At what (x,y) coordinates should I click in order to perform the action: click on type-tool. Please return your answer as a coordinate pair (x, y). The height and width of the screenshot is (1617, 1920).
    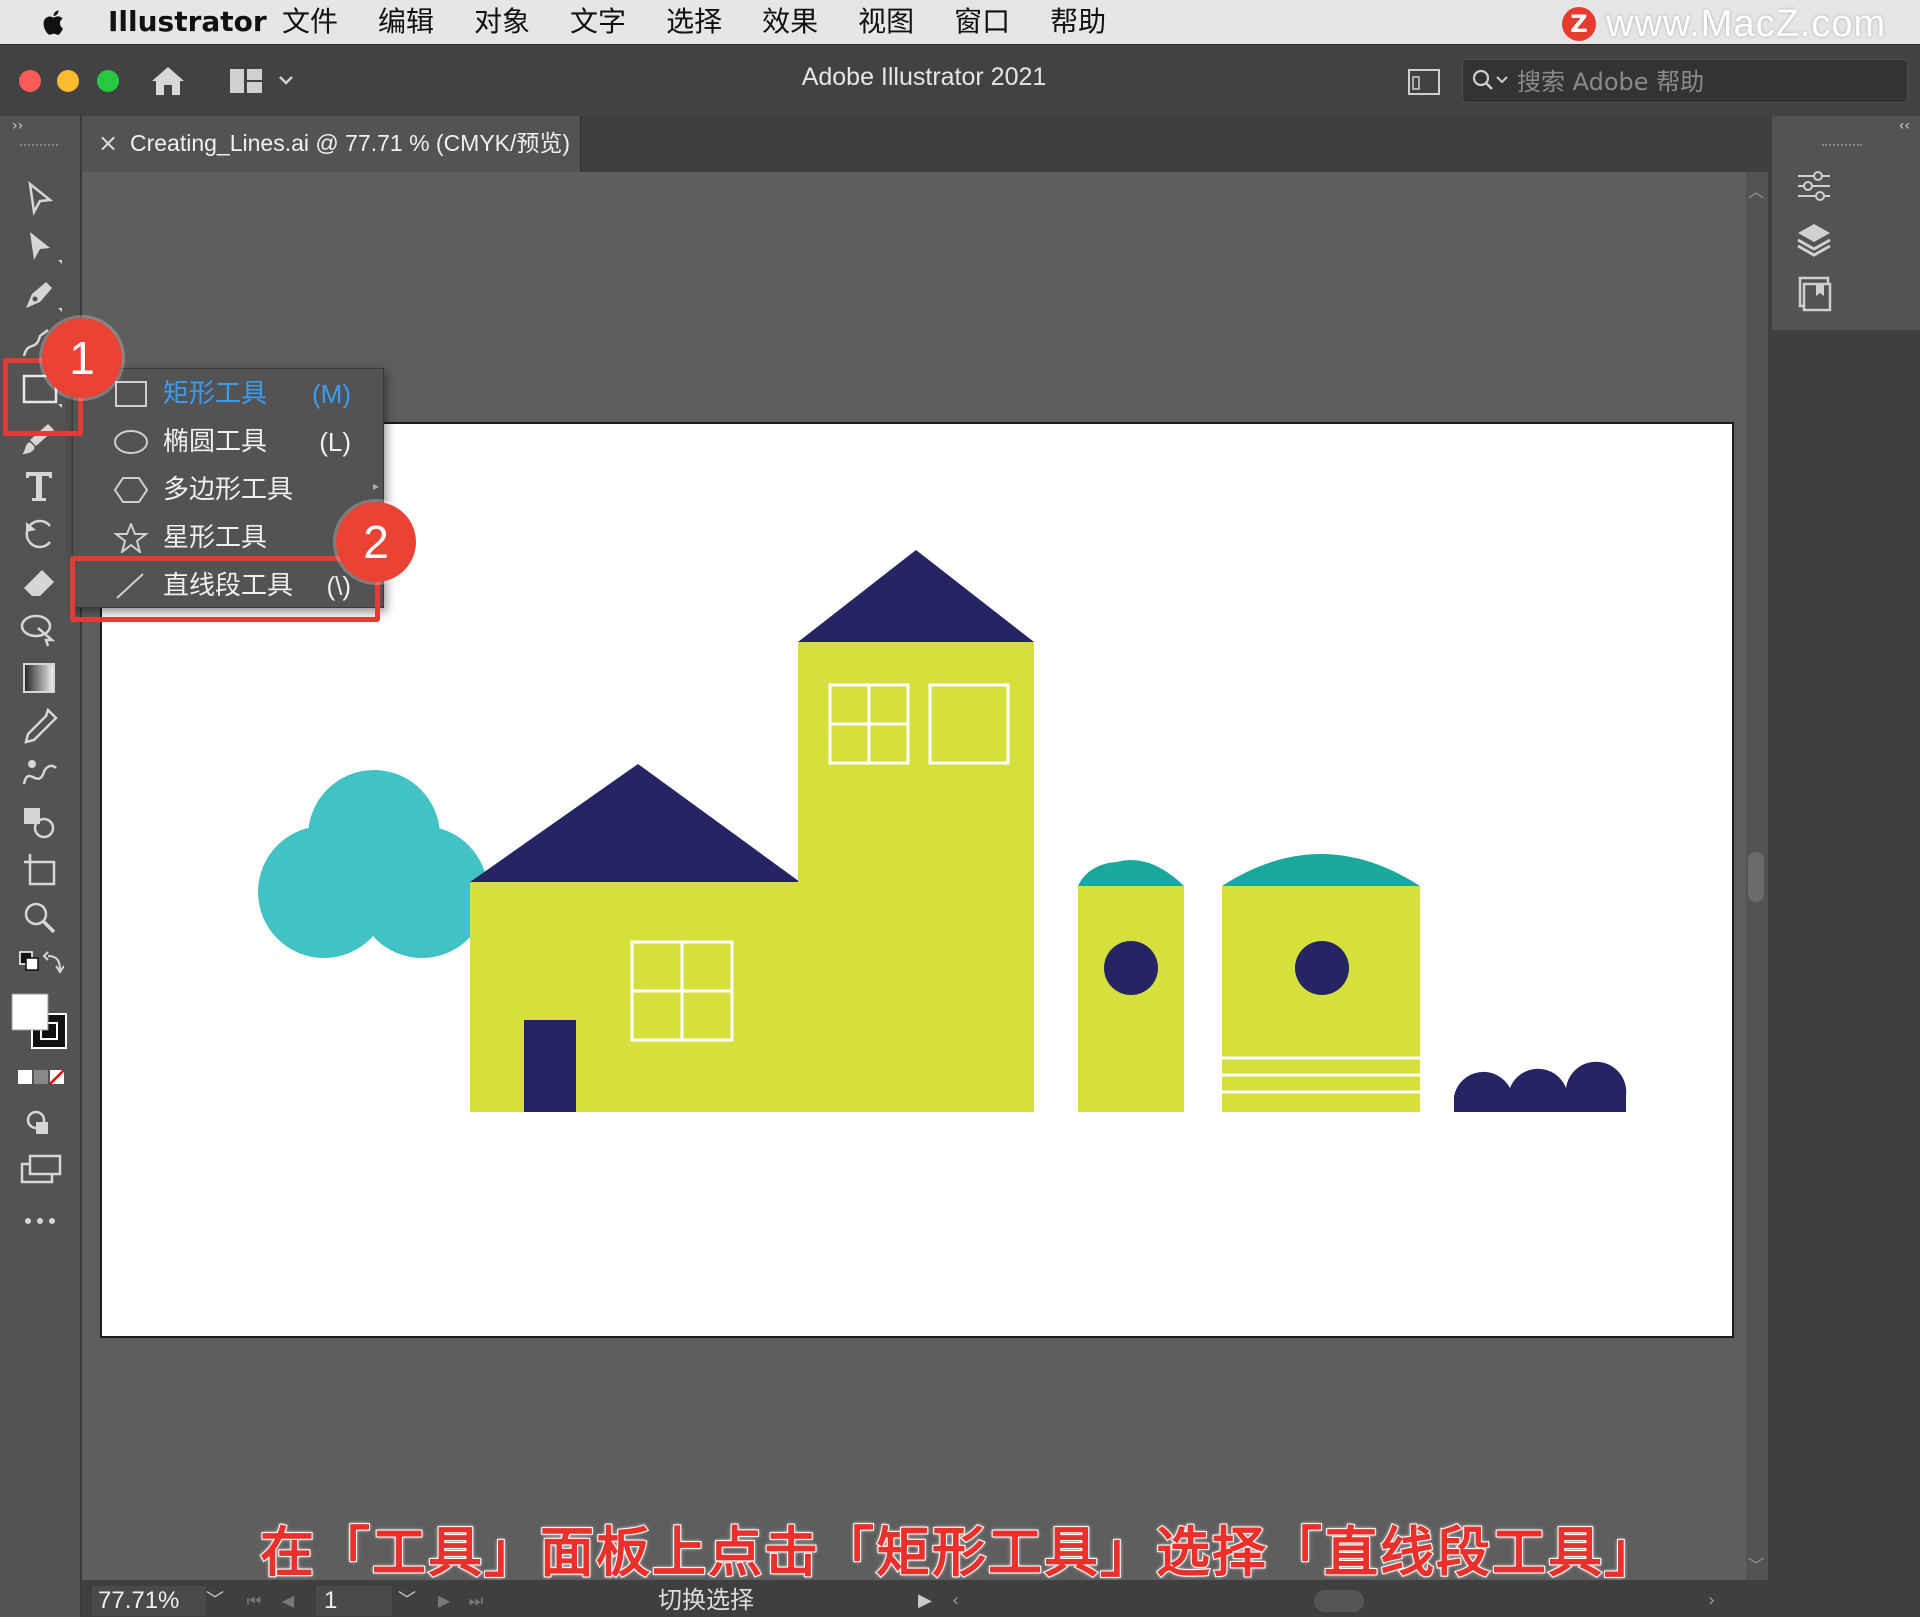
    Looking at the image, I should click on (41, 486).